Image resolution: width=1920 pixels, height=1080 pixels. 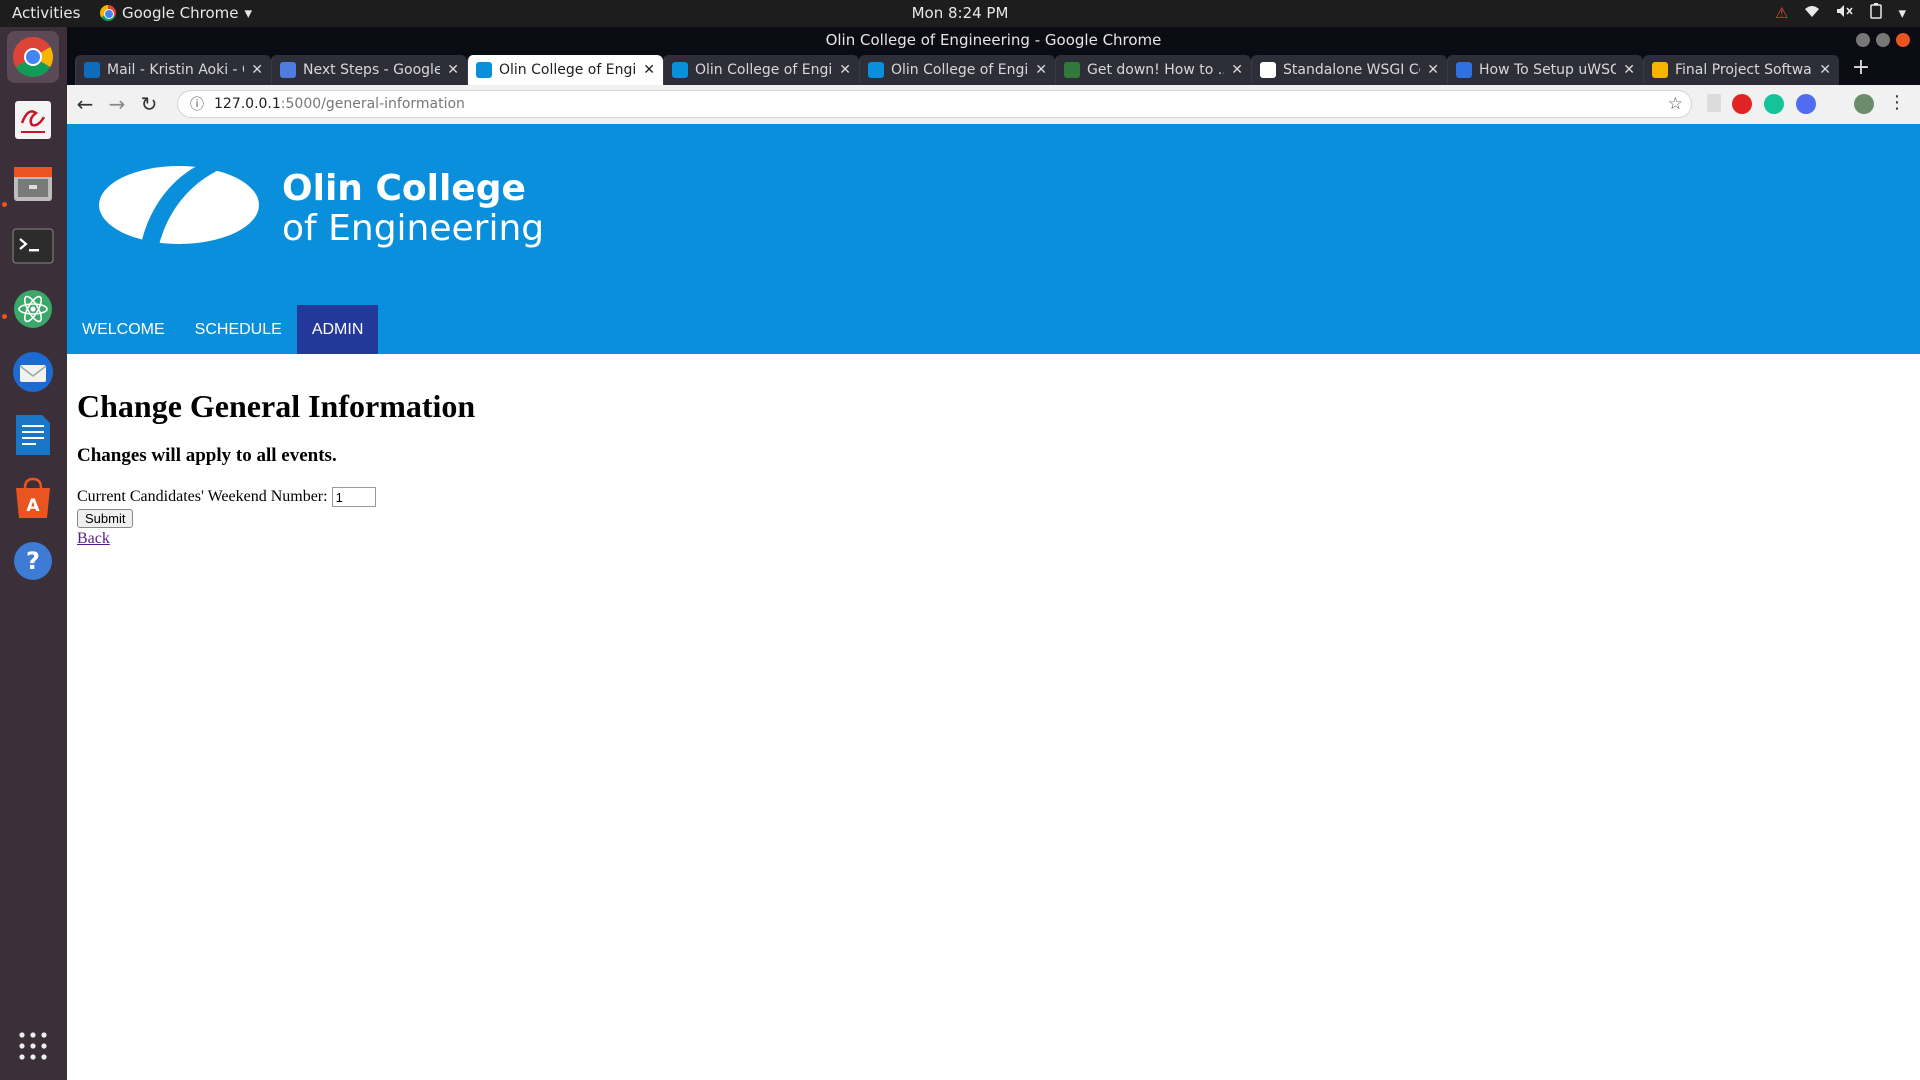 I want to click on weekend-number-label: Current Candidates' Weekend Number:, so click(x=202, y=496).